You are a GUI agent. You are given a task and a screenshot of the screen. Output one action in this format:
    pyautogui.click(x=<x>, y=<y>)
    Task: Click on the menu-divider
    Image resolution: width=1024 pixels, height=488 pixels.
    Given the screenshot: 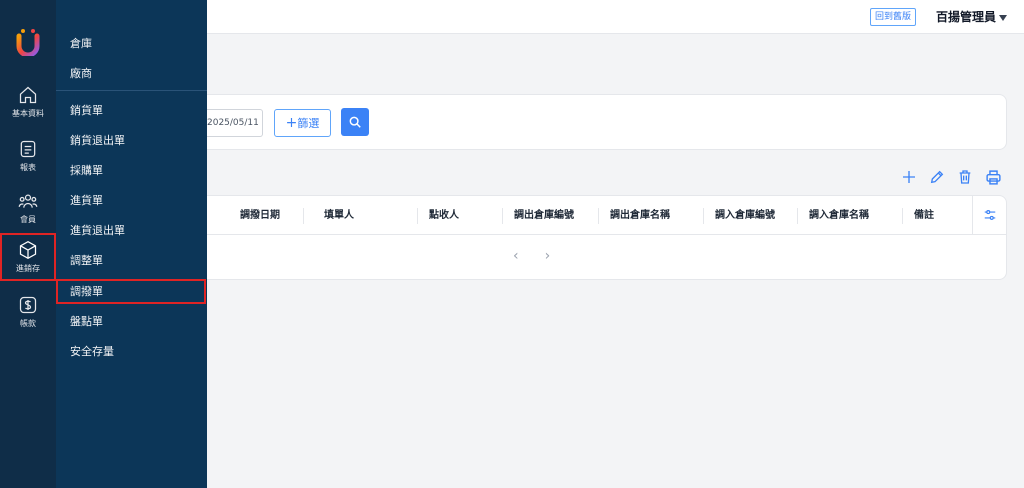 What is the action you would take?
    pyautogui.click(x=131, y=90)
    